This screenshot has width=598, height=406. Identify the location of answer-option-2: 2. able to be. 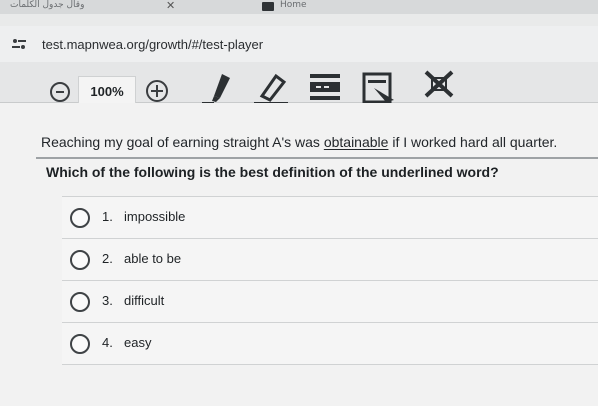
(330, 260).